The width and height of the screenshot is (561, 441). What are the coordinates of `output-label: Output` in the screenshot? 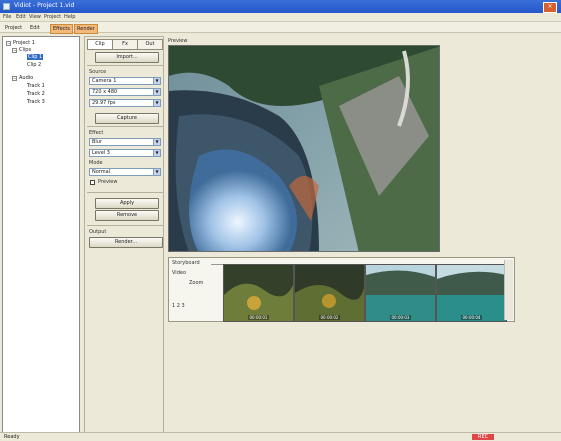 It's located at (98, 232).